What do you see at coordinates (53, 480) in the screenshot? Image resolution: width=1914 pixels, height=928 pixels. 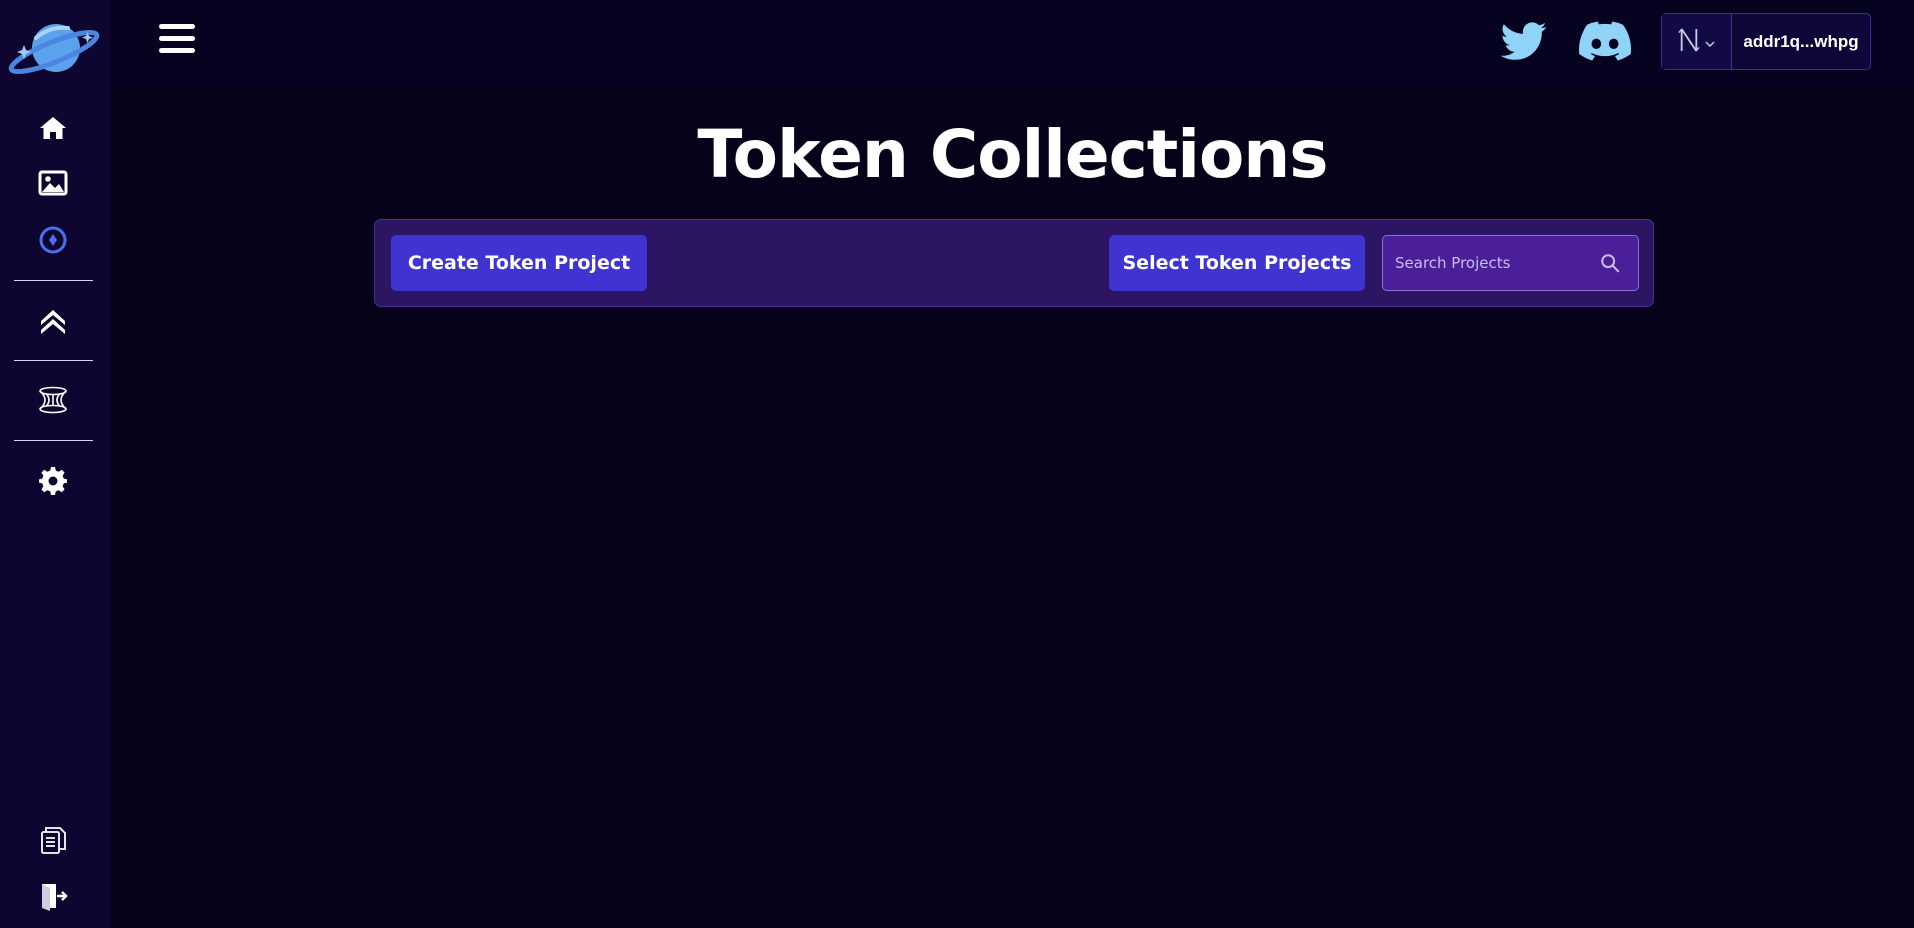 I see `gear-icon` at bounding box center [53, 480].